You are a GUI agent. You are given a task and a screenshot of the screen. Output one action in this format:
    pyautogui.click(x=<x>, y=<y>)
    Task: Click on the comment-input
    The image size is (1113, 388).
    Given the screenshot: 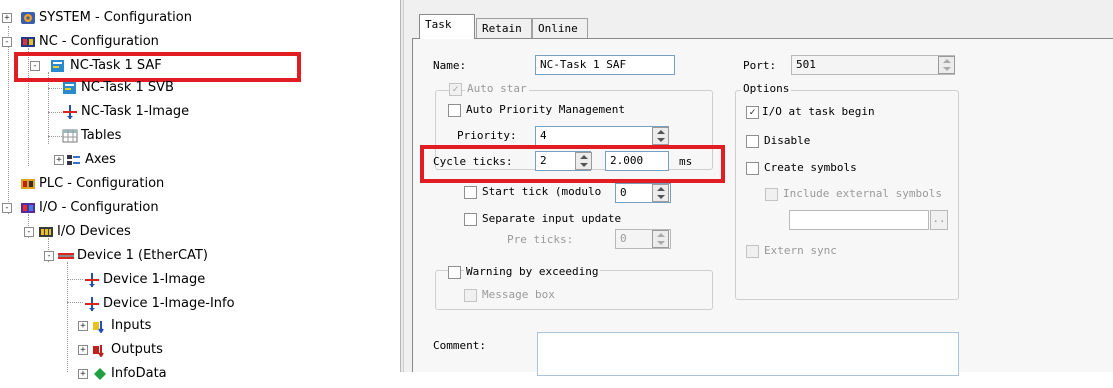 What is the action you would take?
    pyautogui.click(x=748, y=354)
    